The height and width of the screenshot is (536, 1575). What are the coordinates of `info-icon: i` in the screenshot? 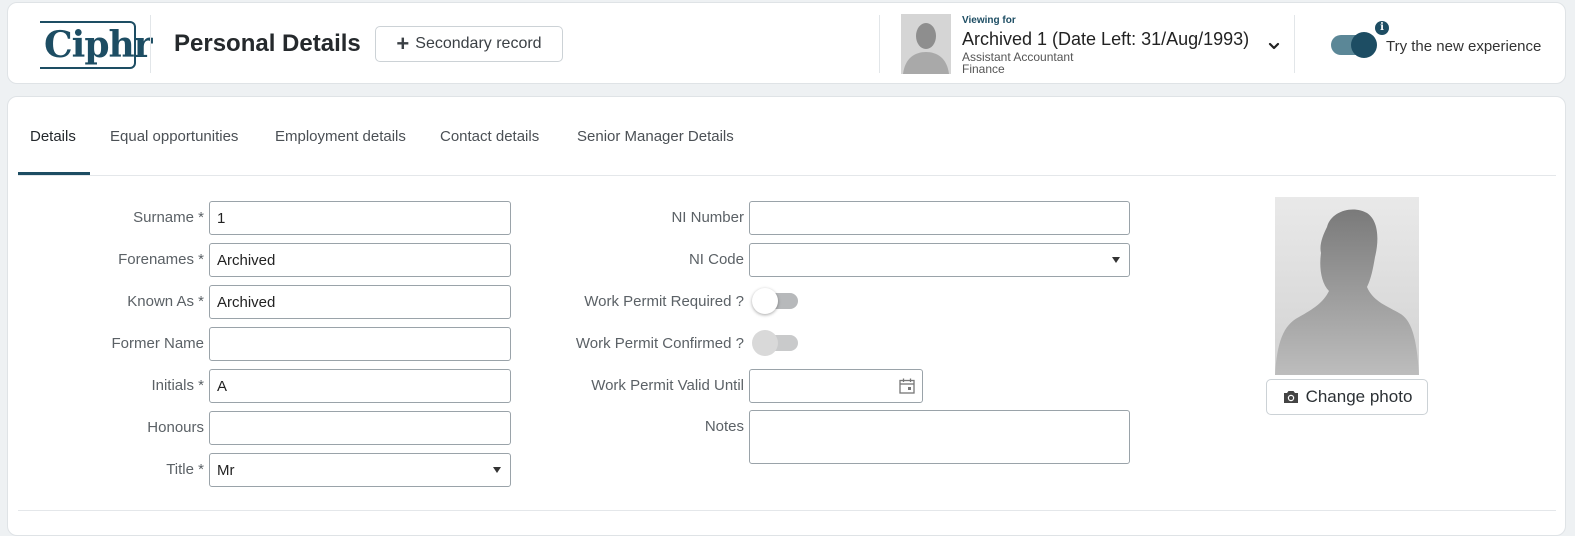 It's located at (1382, 28).